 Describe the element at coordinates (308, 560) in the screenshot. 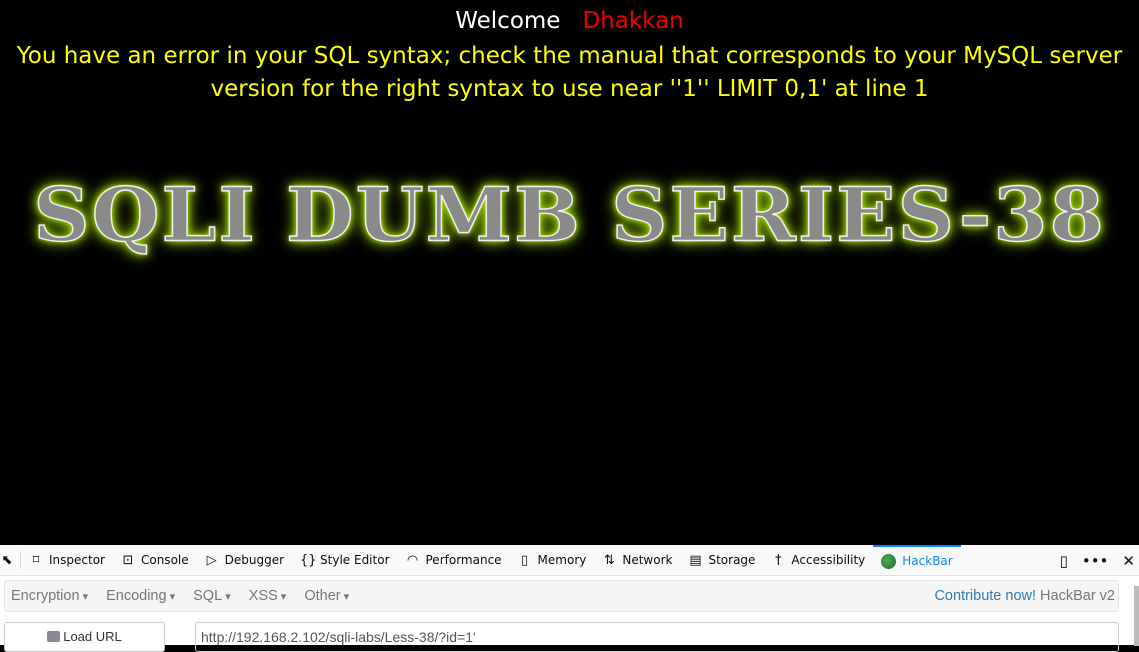

I see `style-editor-icon: {}` at that location.